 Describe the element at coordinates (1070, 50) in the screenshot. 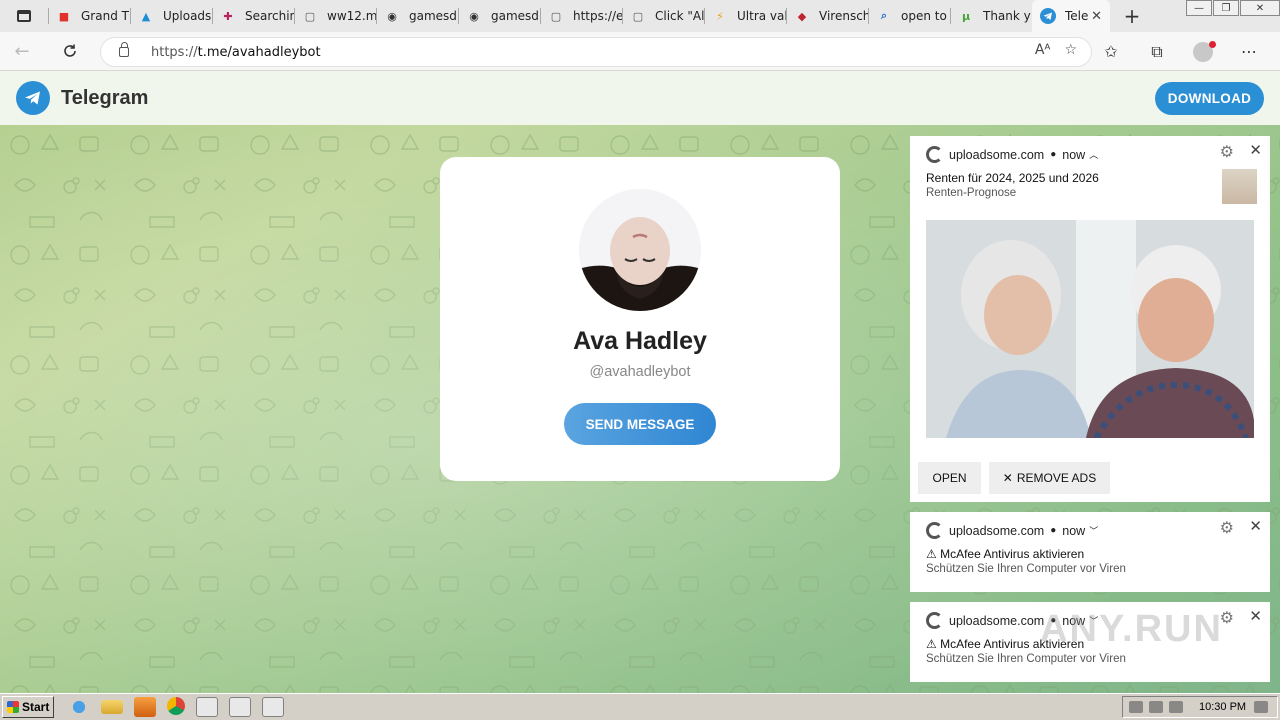

I see `add-favorite-icon: ☆` at that location.